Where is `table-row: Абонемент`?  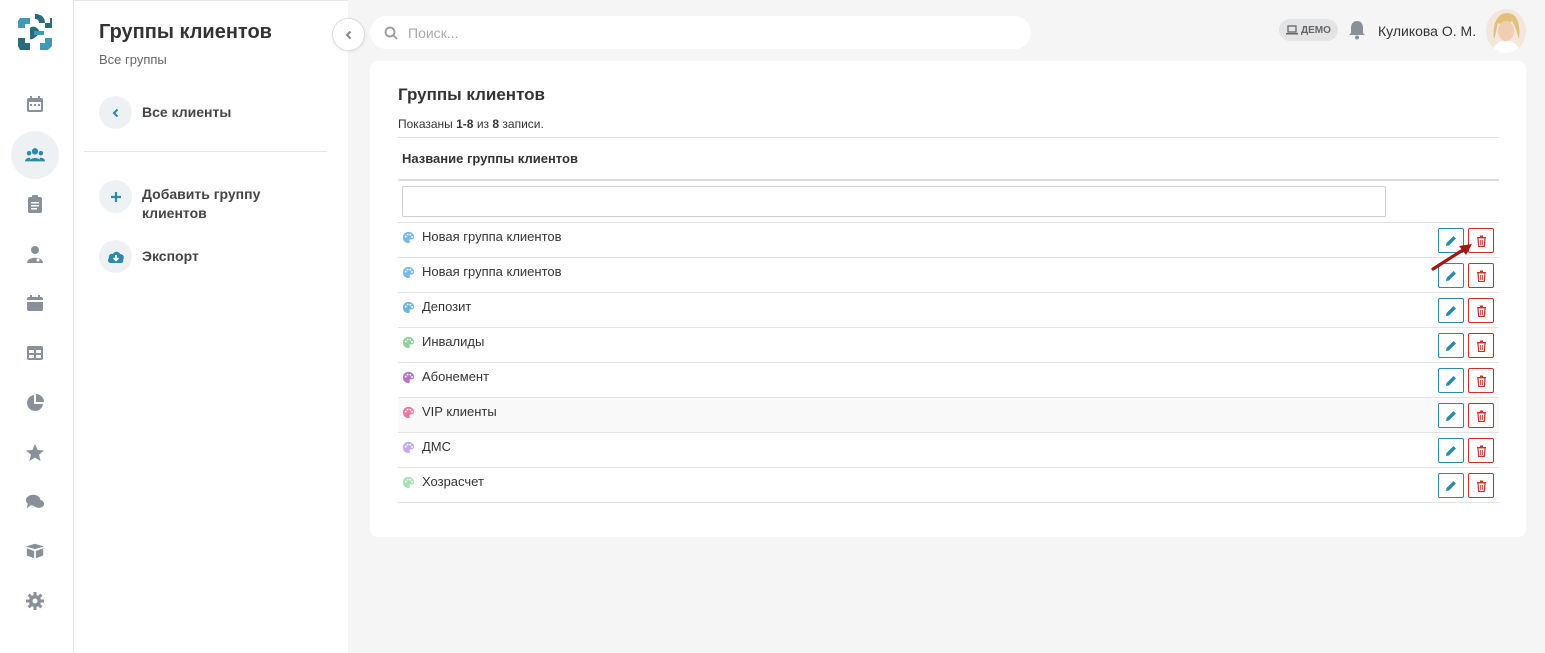 table-row: Абонемент is located at coordinates (948, 380).